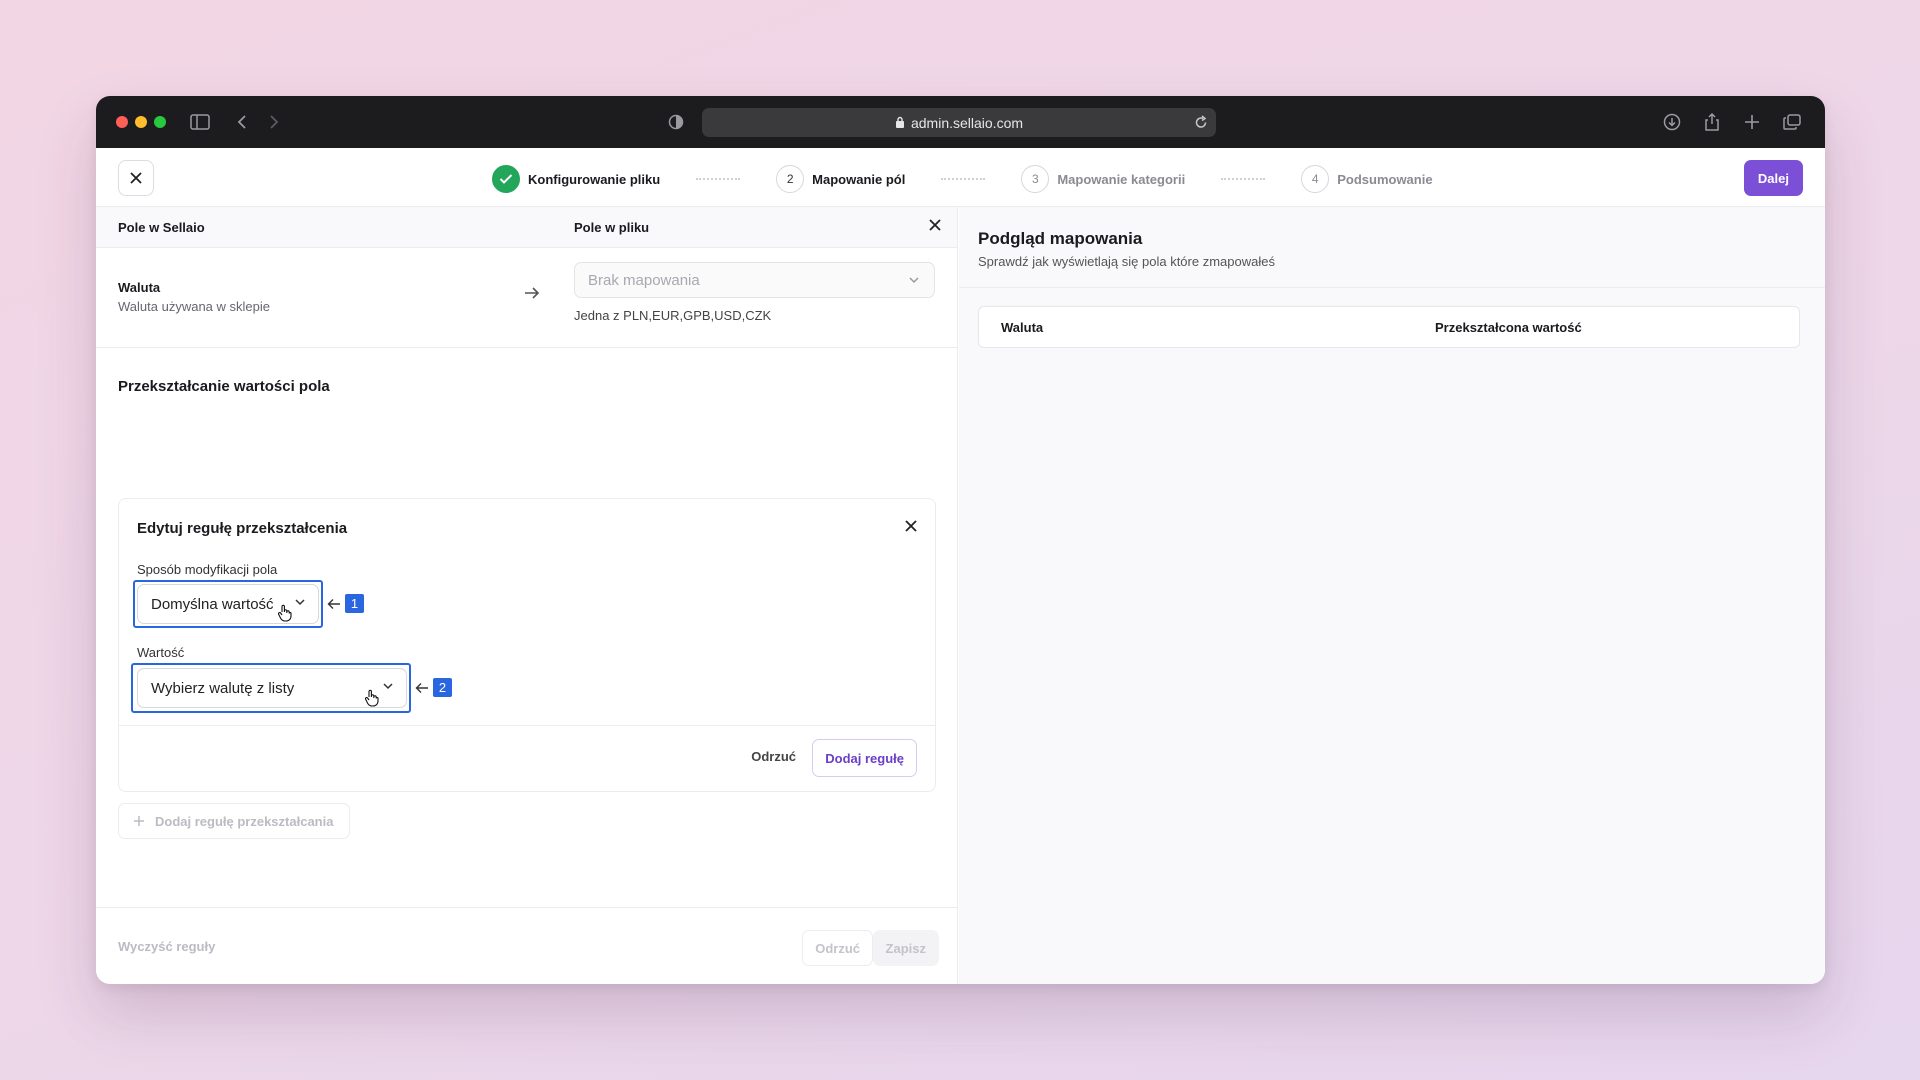 This screenshot has height=1080, width=1920. I want to click on method-label: Sposób modyfikacji pola, so click(207, 569).